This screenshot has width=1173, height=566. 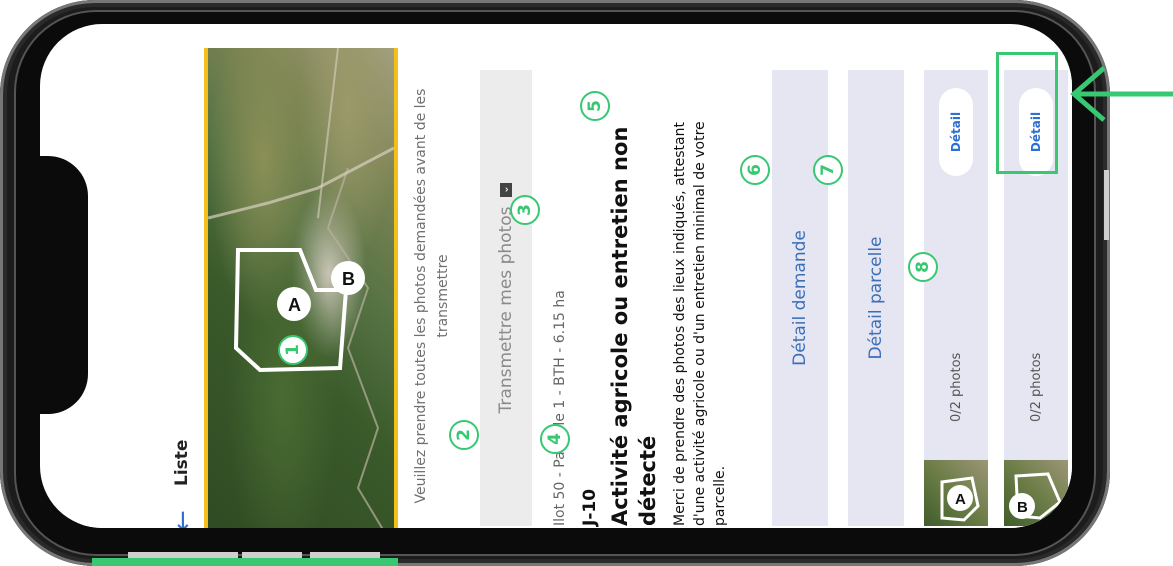 What do you see at coordinates (1035, 496) in the screenshot?
I see `thumbnail-map: B` at bounding box center [1035, 496].